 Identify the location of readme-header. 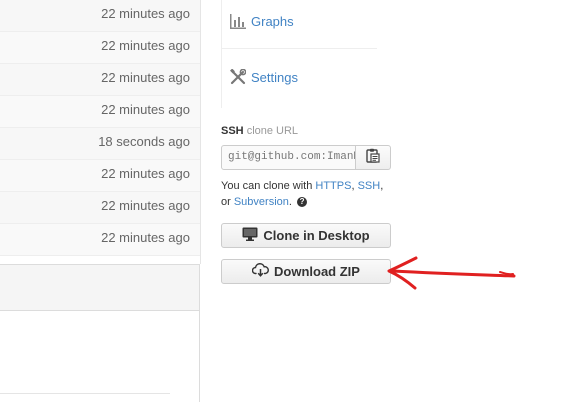
(100, 287).